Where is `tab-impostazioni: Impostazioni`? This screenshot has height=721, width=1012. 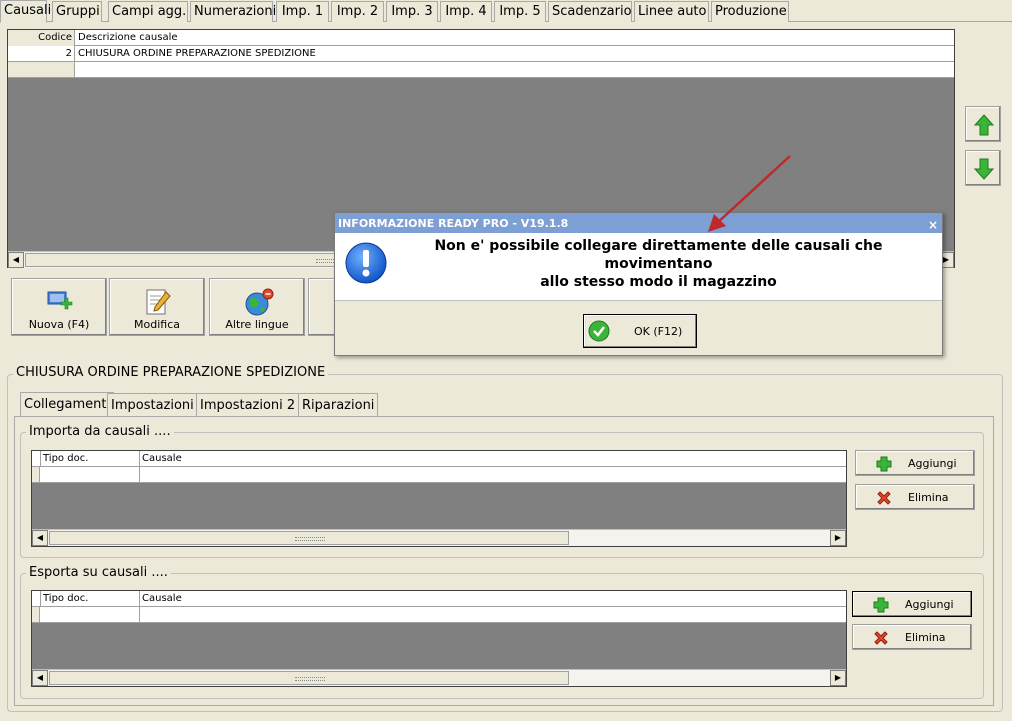
tab-impostazioni: Impostazioni is located at coordinates (152, 404).